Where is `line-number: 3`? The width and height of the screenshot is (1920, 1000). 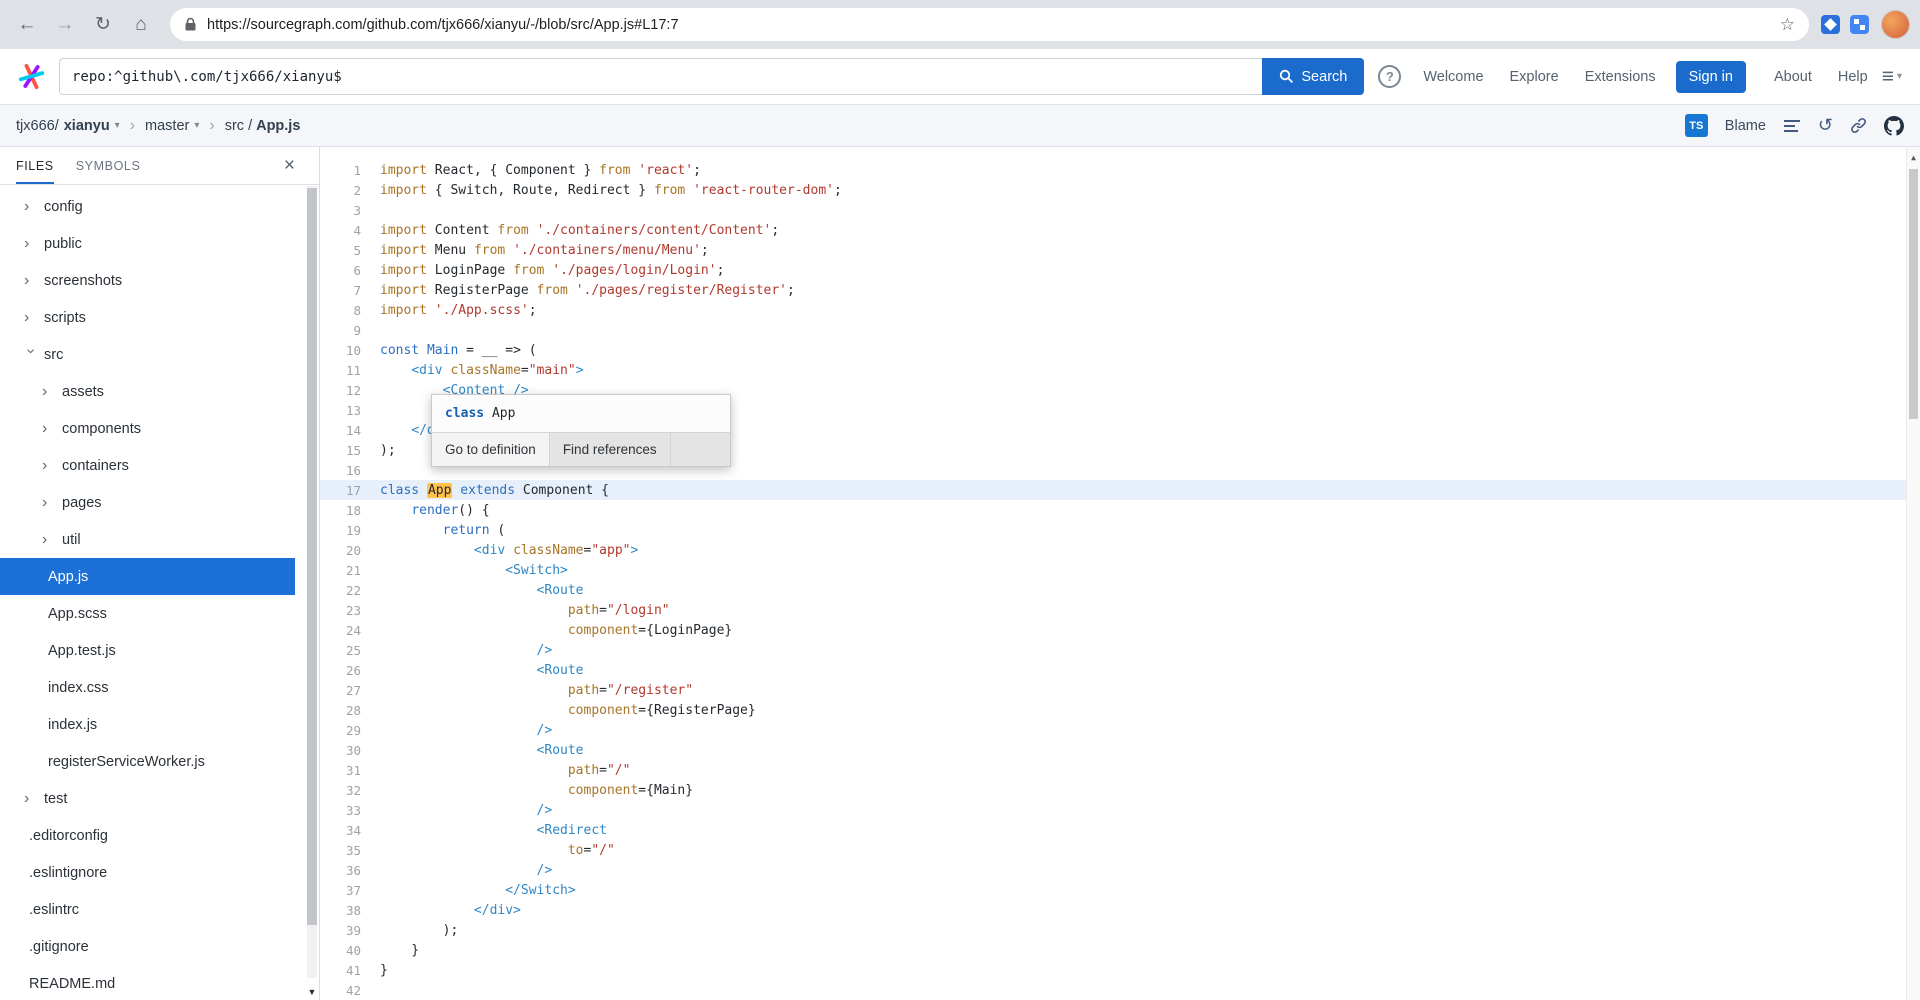
line-number: 3 is located at coordinates (340, 210).